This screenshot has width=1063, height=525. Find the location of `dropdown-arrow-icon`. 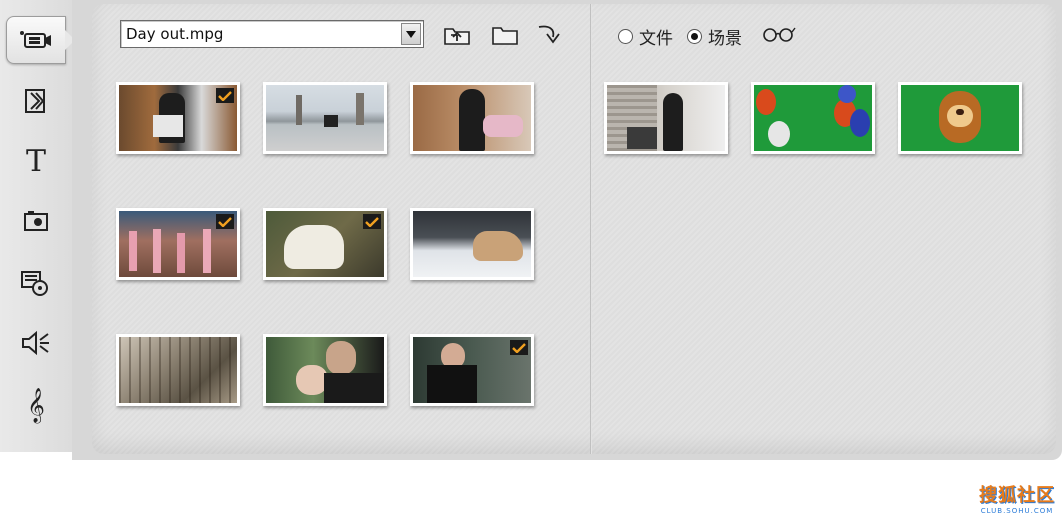

dropdown-arrow-icon is located at coordinates (411, 34).